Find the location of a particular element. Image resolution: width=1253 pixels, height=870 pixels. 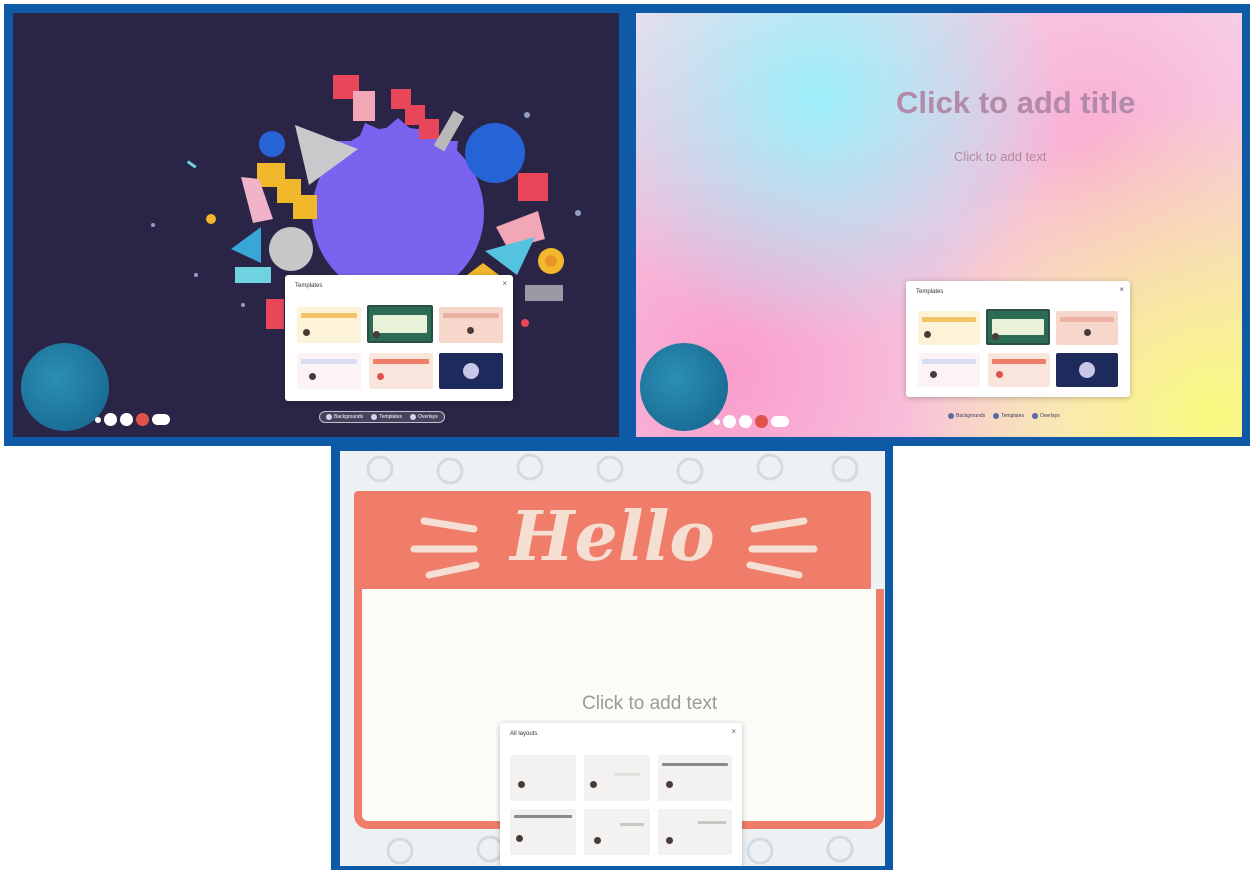

cyan-bar is located at coordinates (253, 275).